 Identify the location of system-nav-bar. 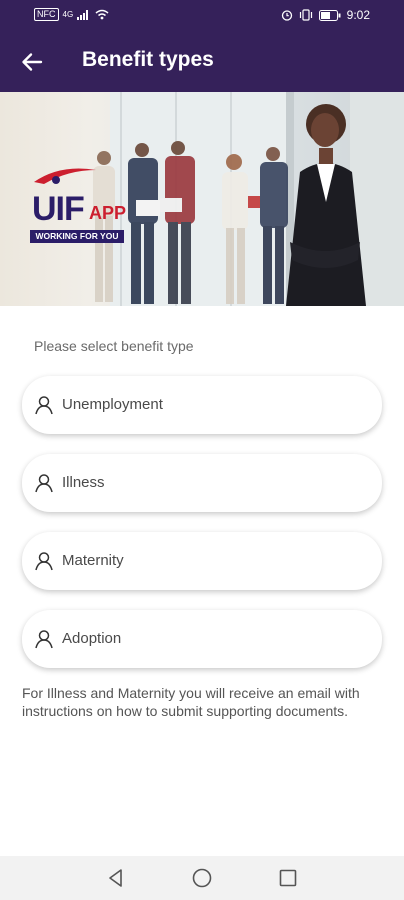
(202, 878).